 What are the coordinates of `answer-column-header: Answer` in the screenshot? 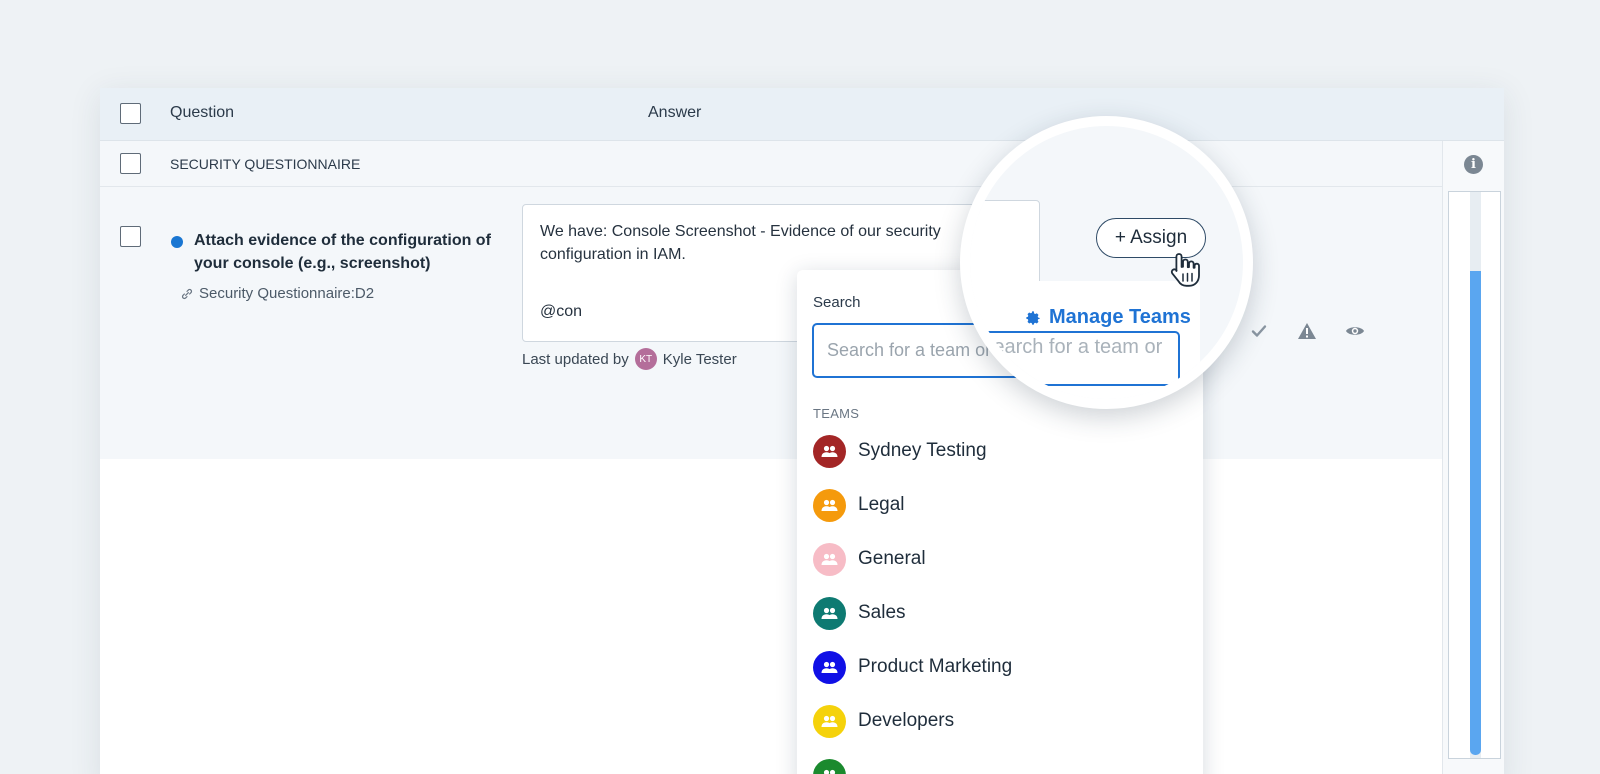 It's located at (675, 112).